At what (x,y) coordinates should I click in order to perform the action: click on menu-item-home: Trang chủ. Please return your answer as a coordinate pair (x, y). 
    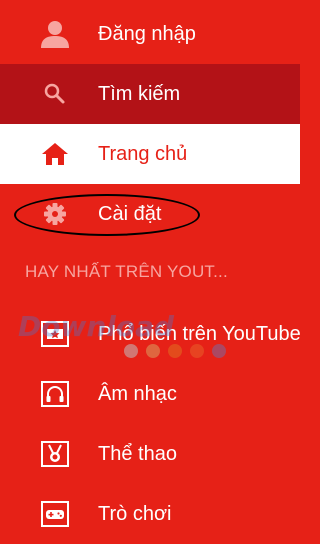
    Looking at the image, I should click on (150, 154).